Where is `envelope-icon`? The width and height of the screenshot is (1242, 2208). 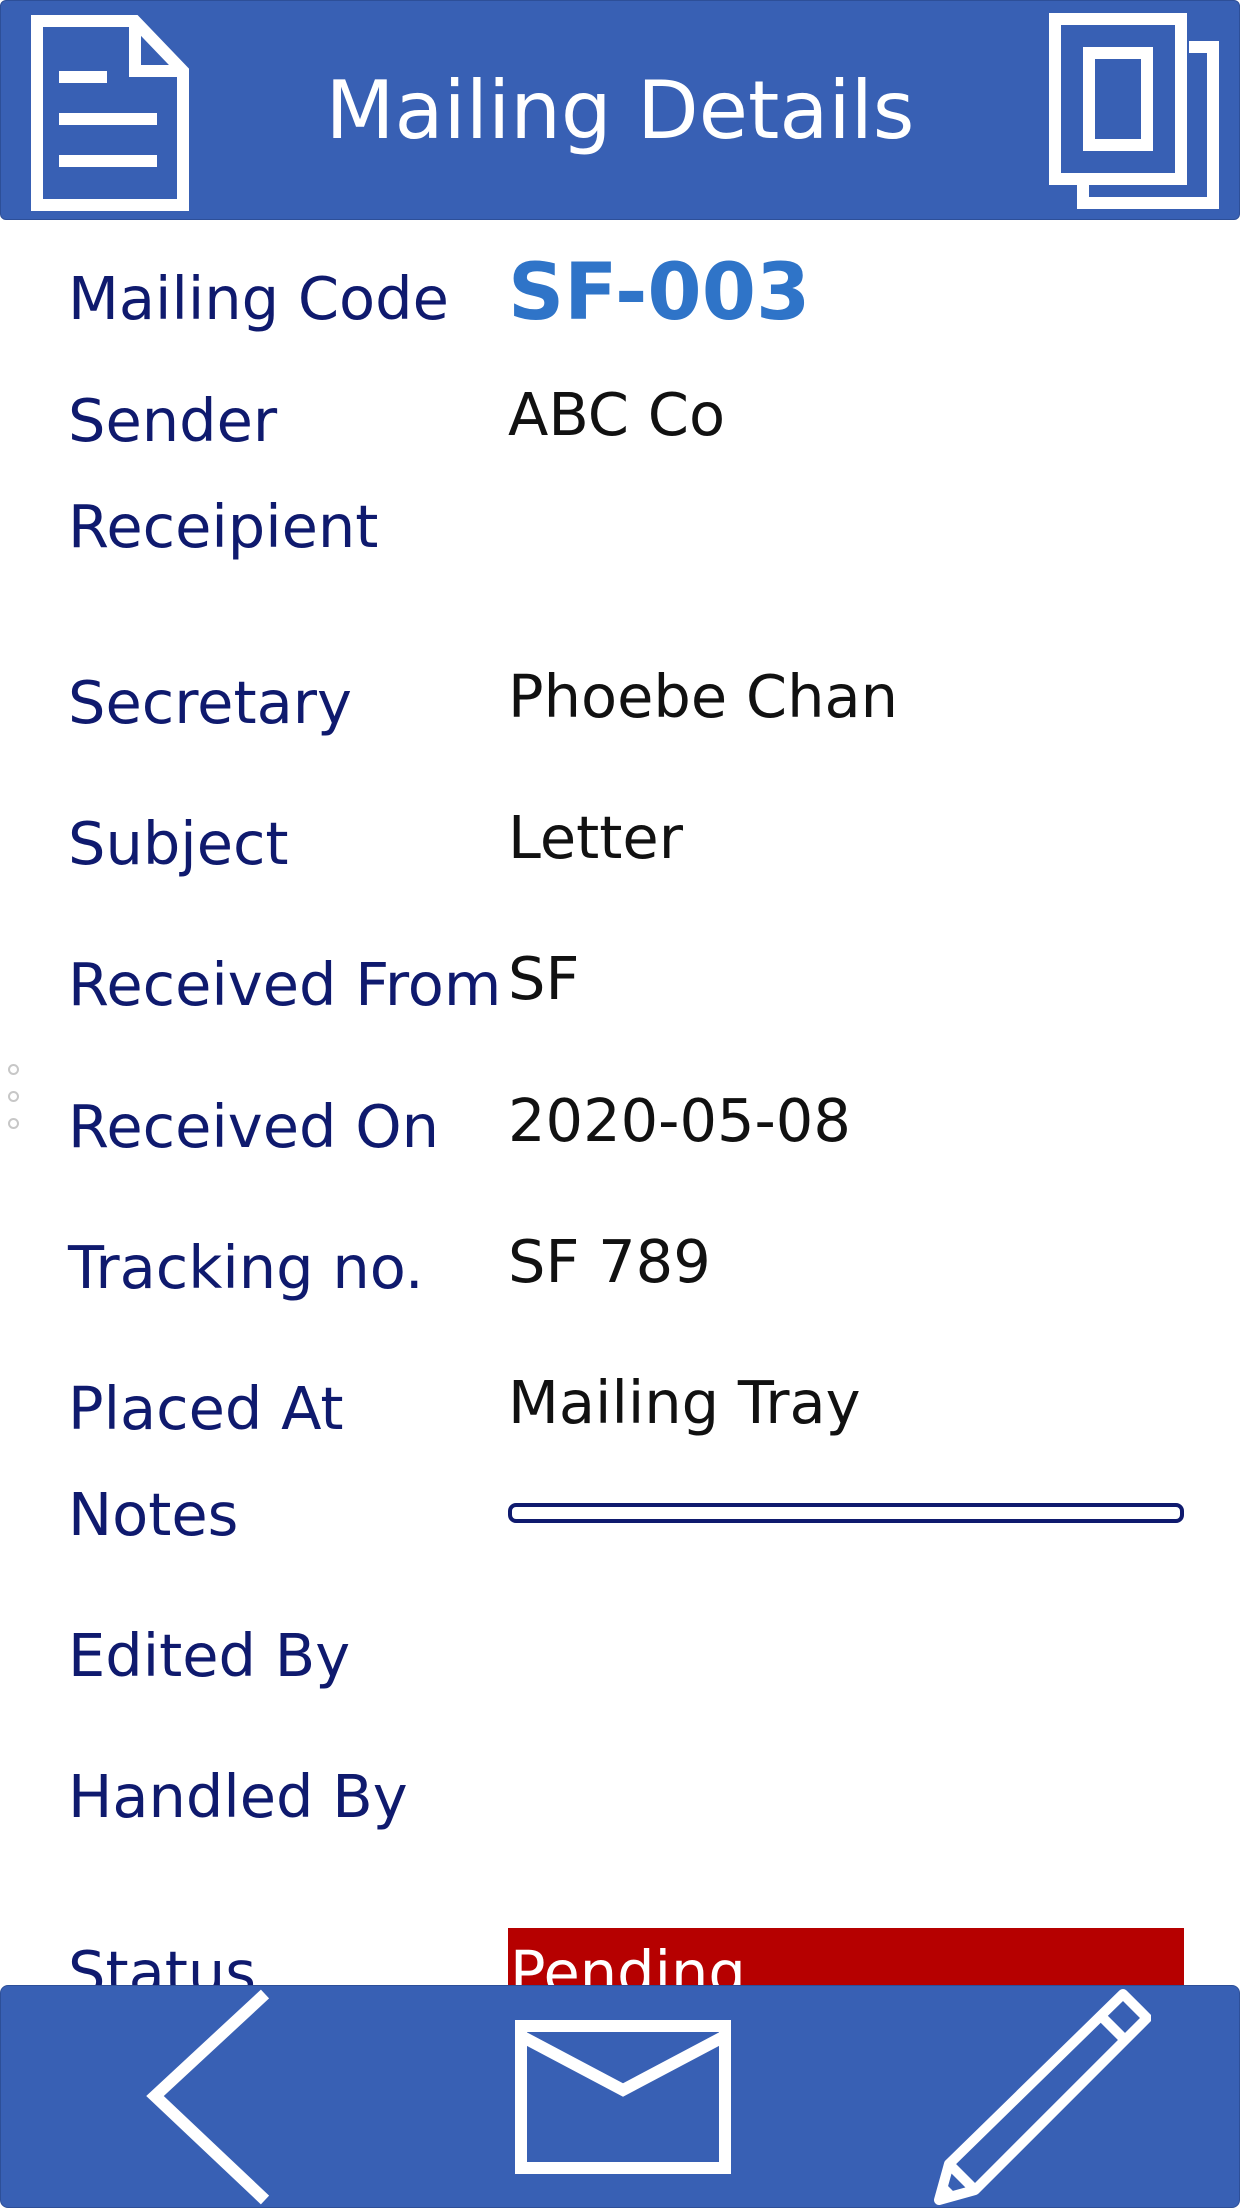 envelope-icon is located at coordinates (623, 2097).